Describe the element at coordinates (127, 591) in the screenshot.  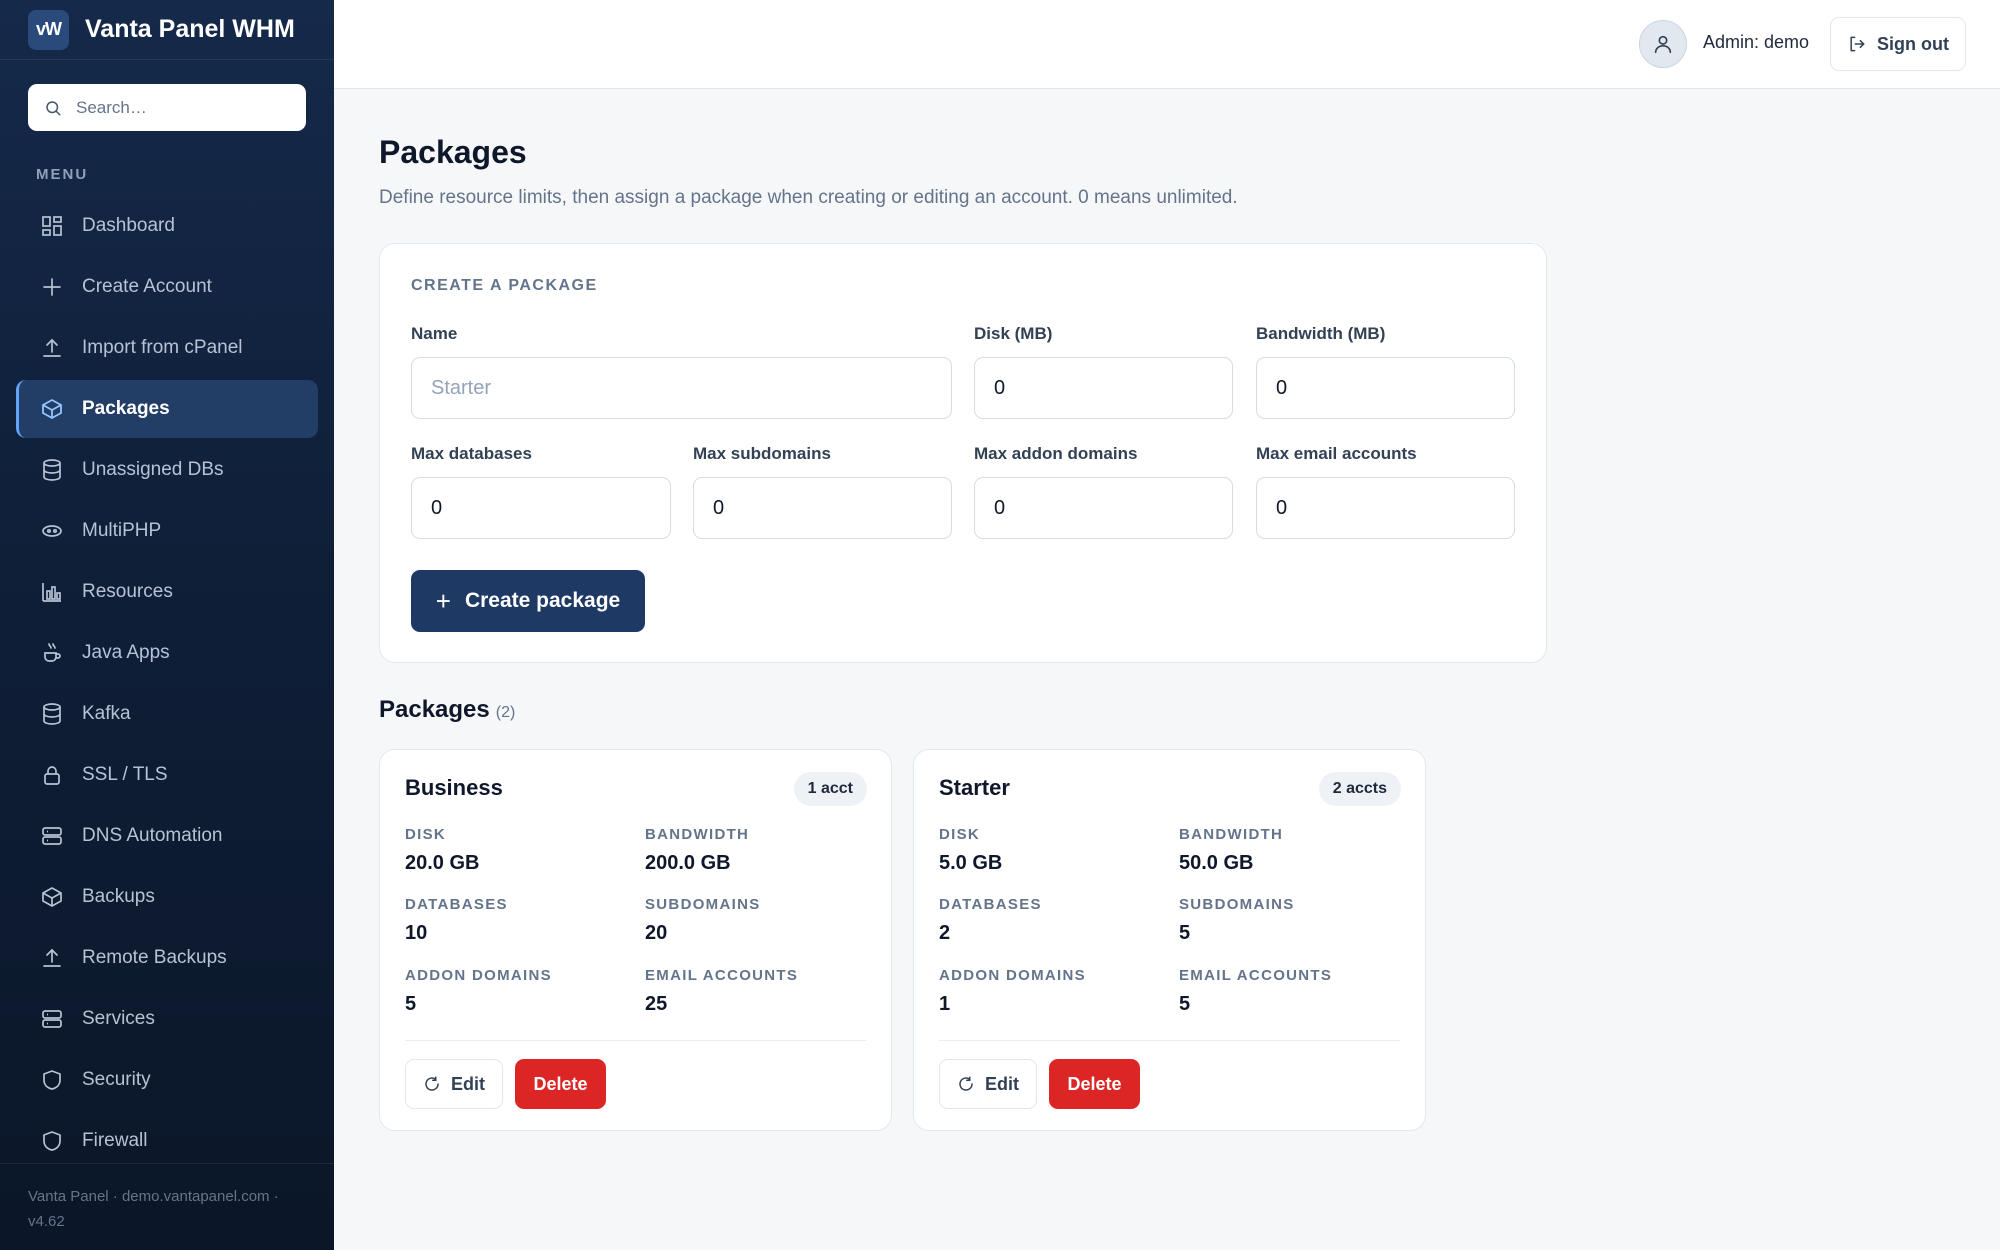
I see `sidebar-item-label: Resources` at that location.